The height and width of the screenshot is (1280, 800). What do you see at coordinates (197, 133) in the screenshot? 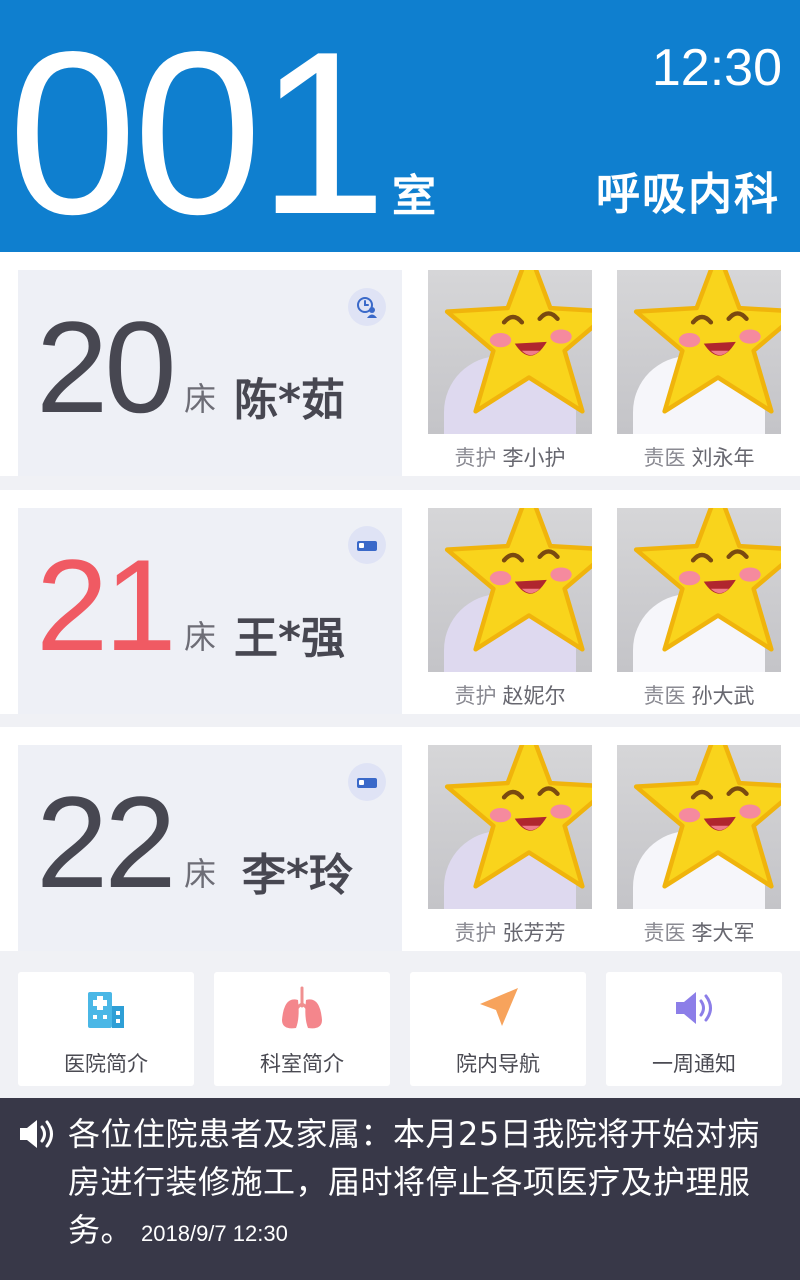
I see `room-number: 001` at bounding box center [197, 133].